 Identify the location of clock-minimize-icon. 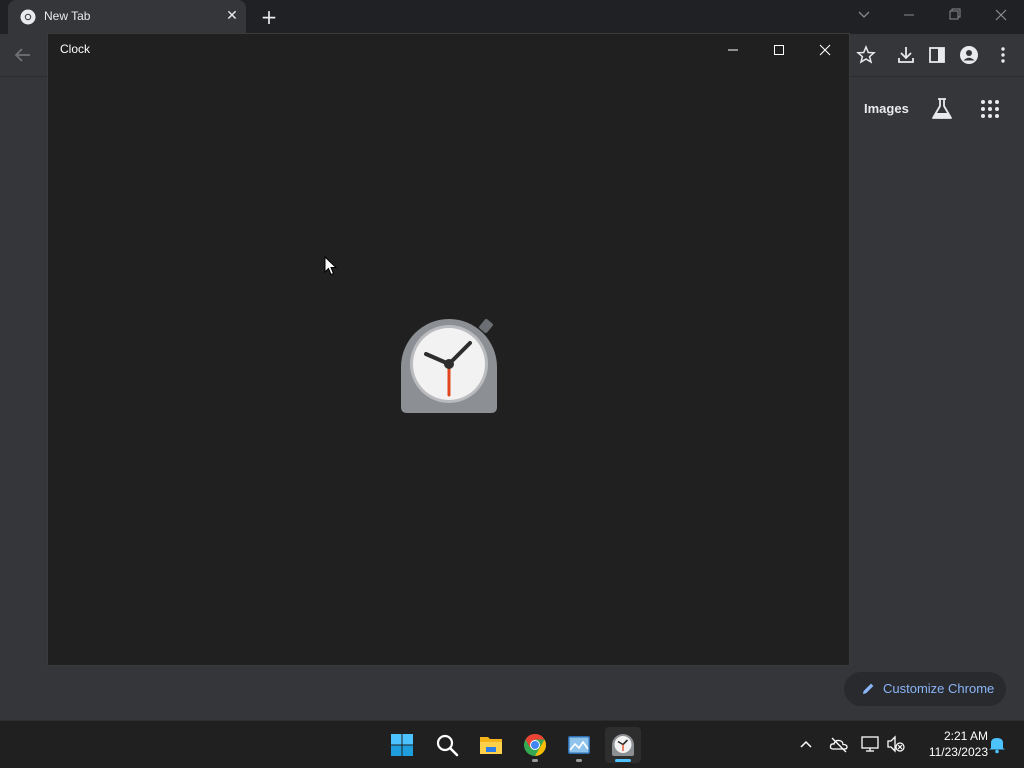
(733, 50).